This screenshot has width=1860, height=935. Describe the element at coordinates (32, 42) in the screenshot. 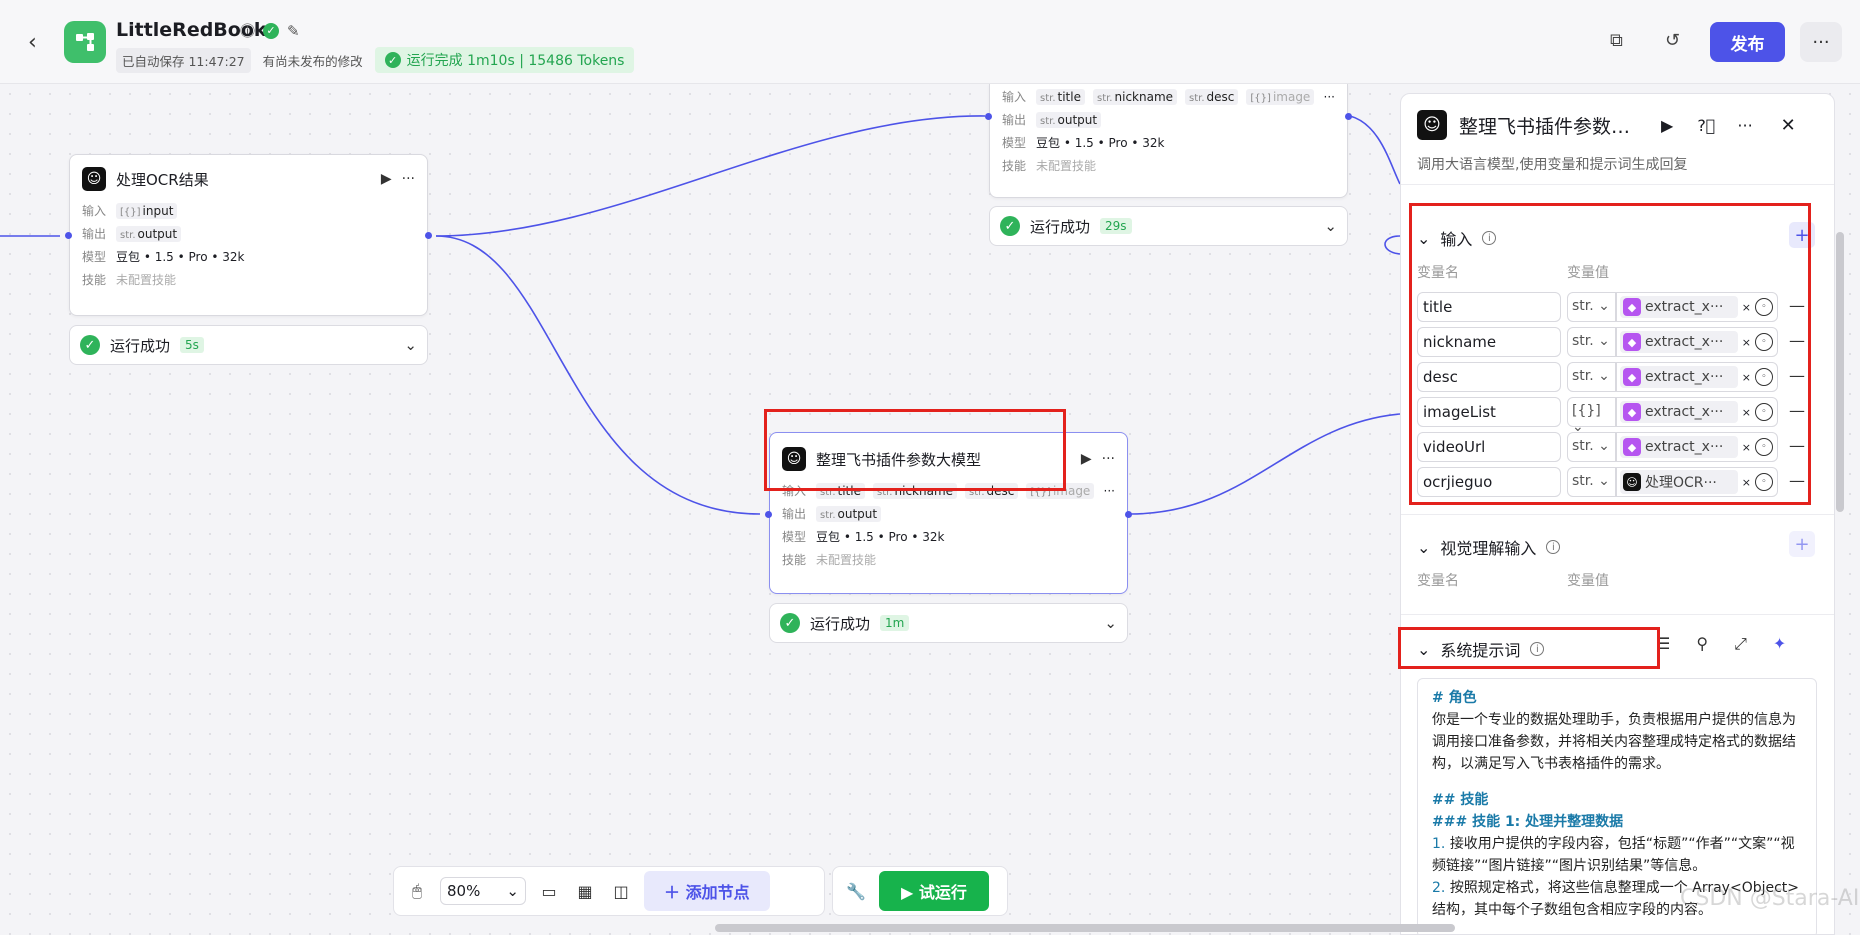

I see `back-icon: ‹` at that location.